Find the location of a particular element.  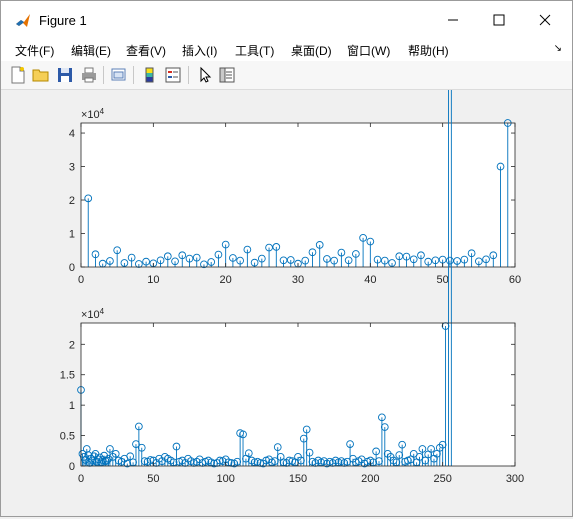

print-icon is located at coordinates (89, 75).